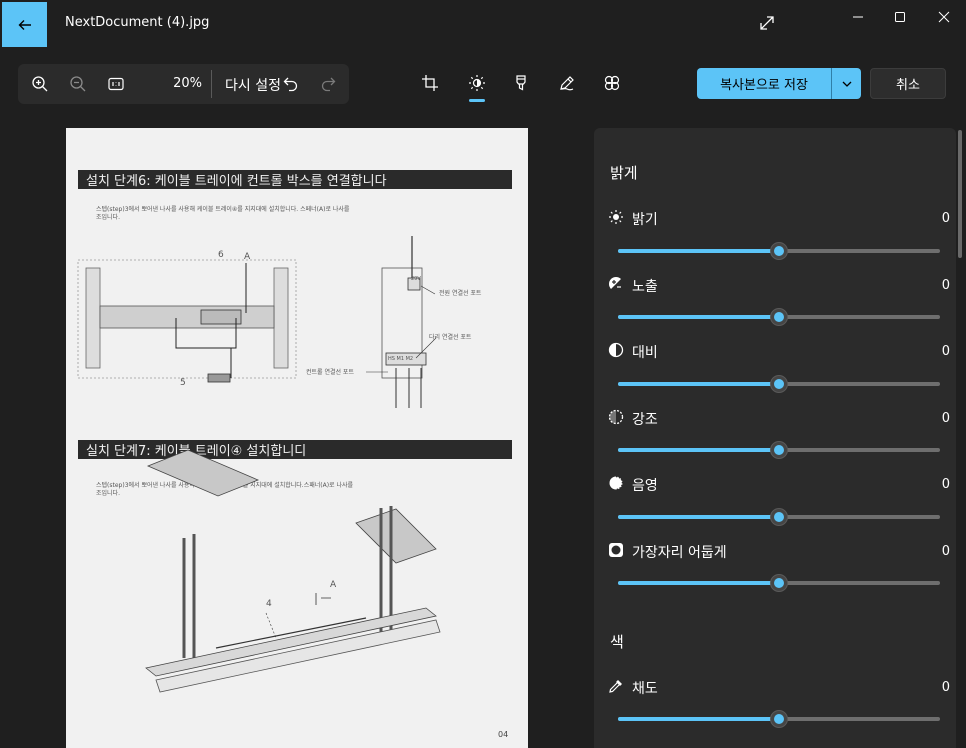  Describe the element at coordinates (333, 585) in the screenshot. I see `doc-label-a-bottom: A` at that location.